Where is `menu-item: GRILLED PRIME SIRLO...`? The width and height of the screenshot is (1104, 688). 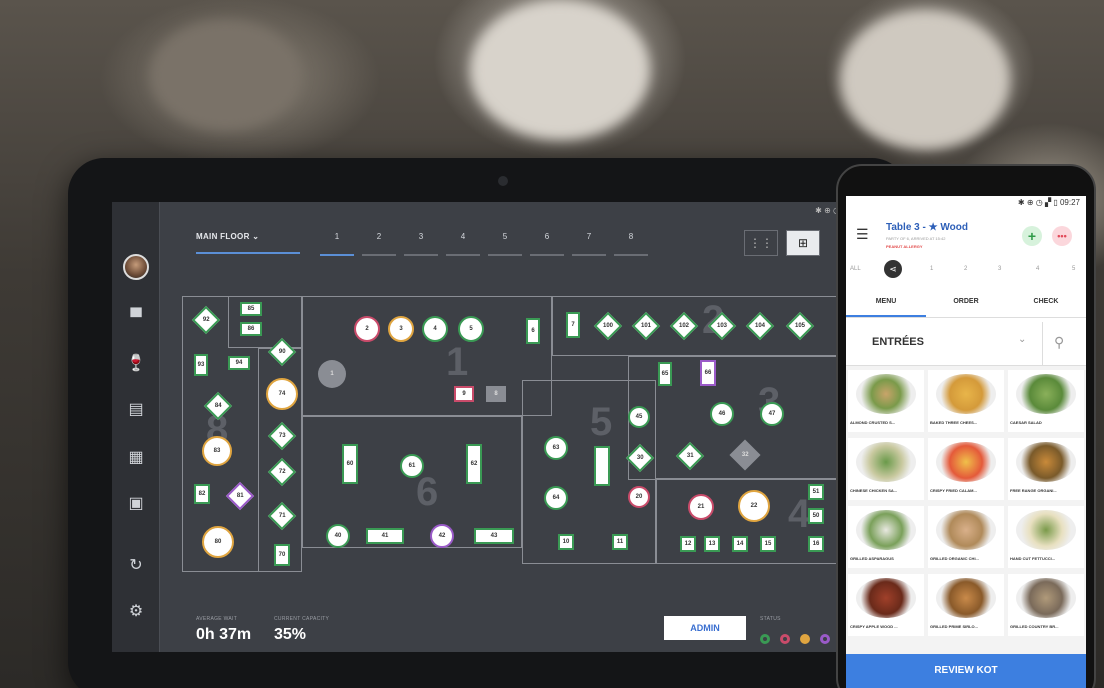 menu-item: GRILLED PRIME SIRLO... is located at coordinates (966, 605).